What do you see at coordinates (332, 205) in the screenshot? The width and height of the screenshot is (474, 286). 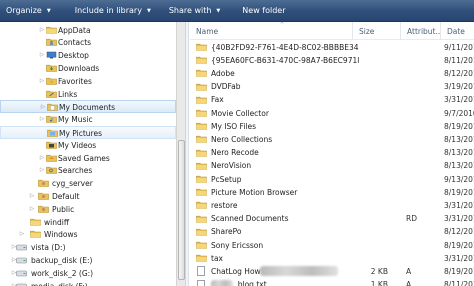 I see `file-row: restore 3/31/201` at bounding box center [332, 205].